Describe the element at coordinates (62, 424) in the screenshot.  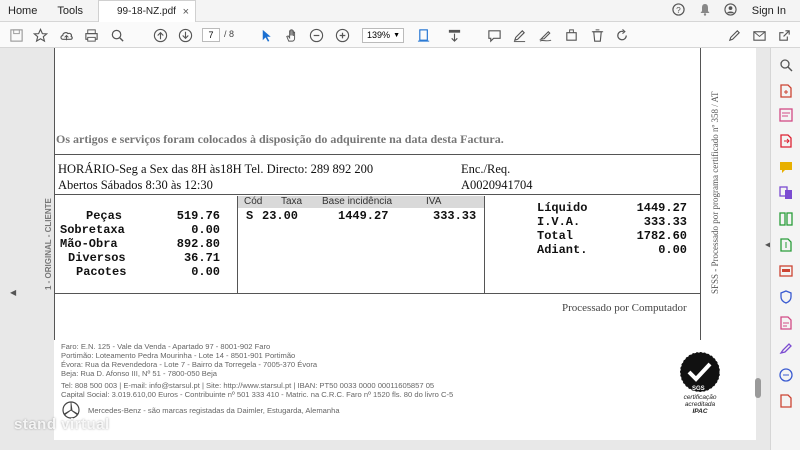
I see `watermark-logo: stand virtual` at that location.